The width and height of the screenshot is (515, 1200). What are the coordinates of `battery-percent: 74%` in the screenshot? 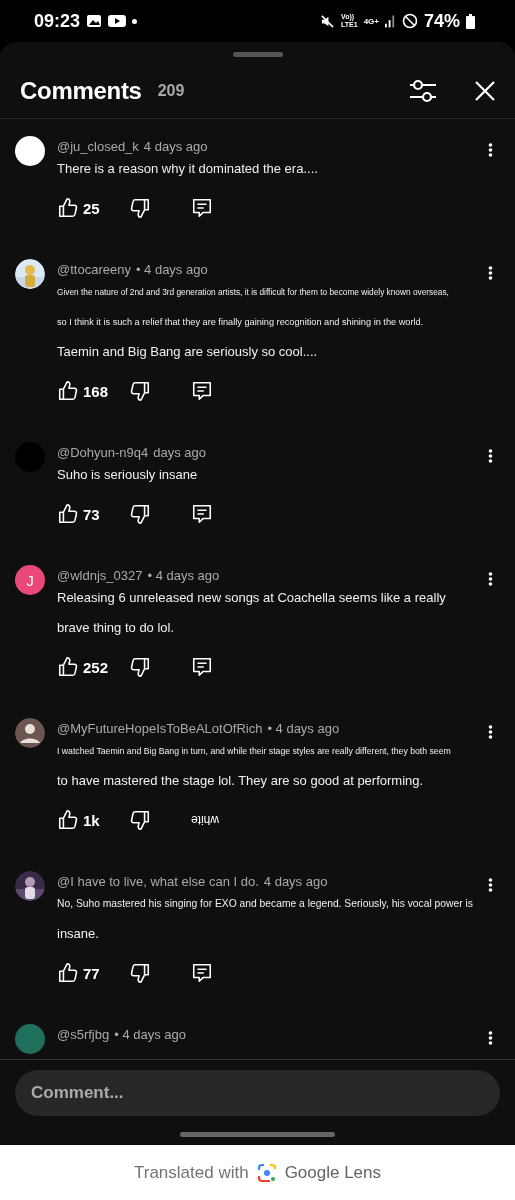 It's located at (441, 21).